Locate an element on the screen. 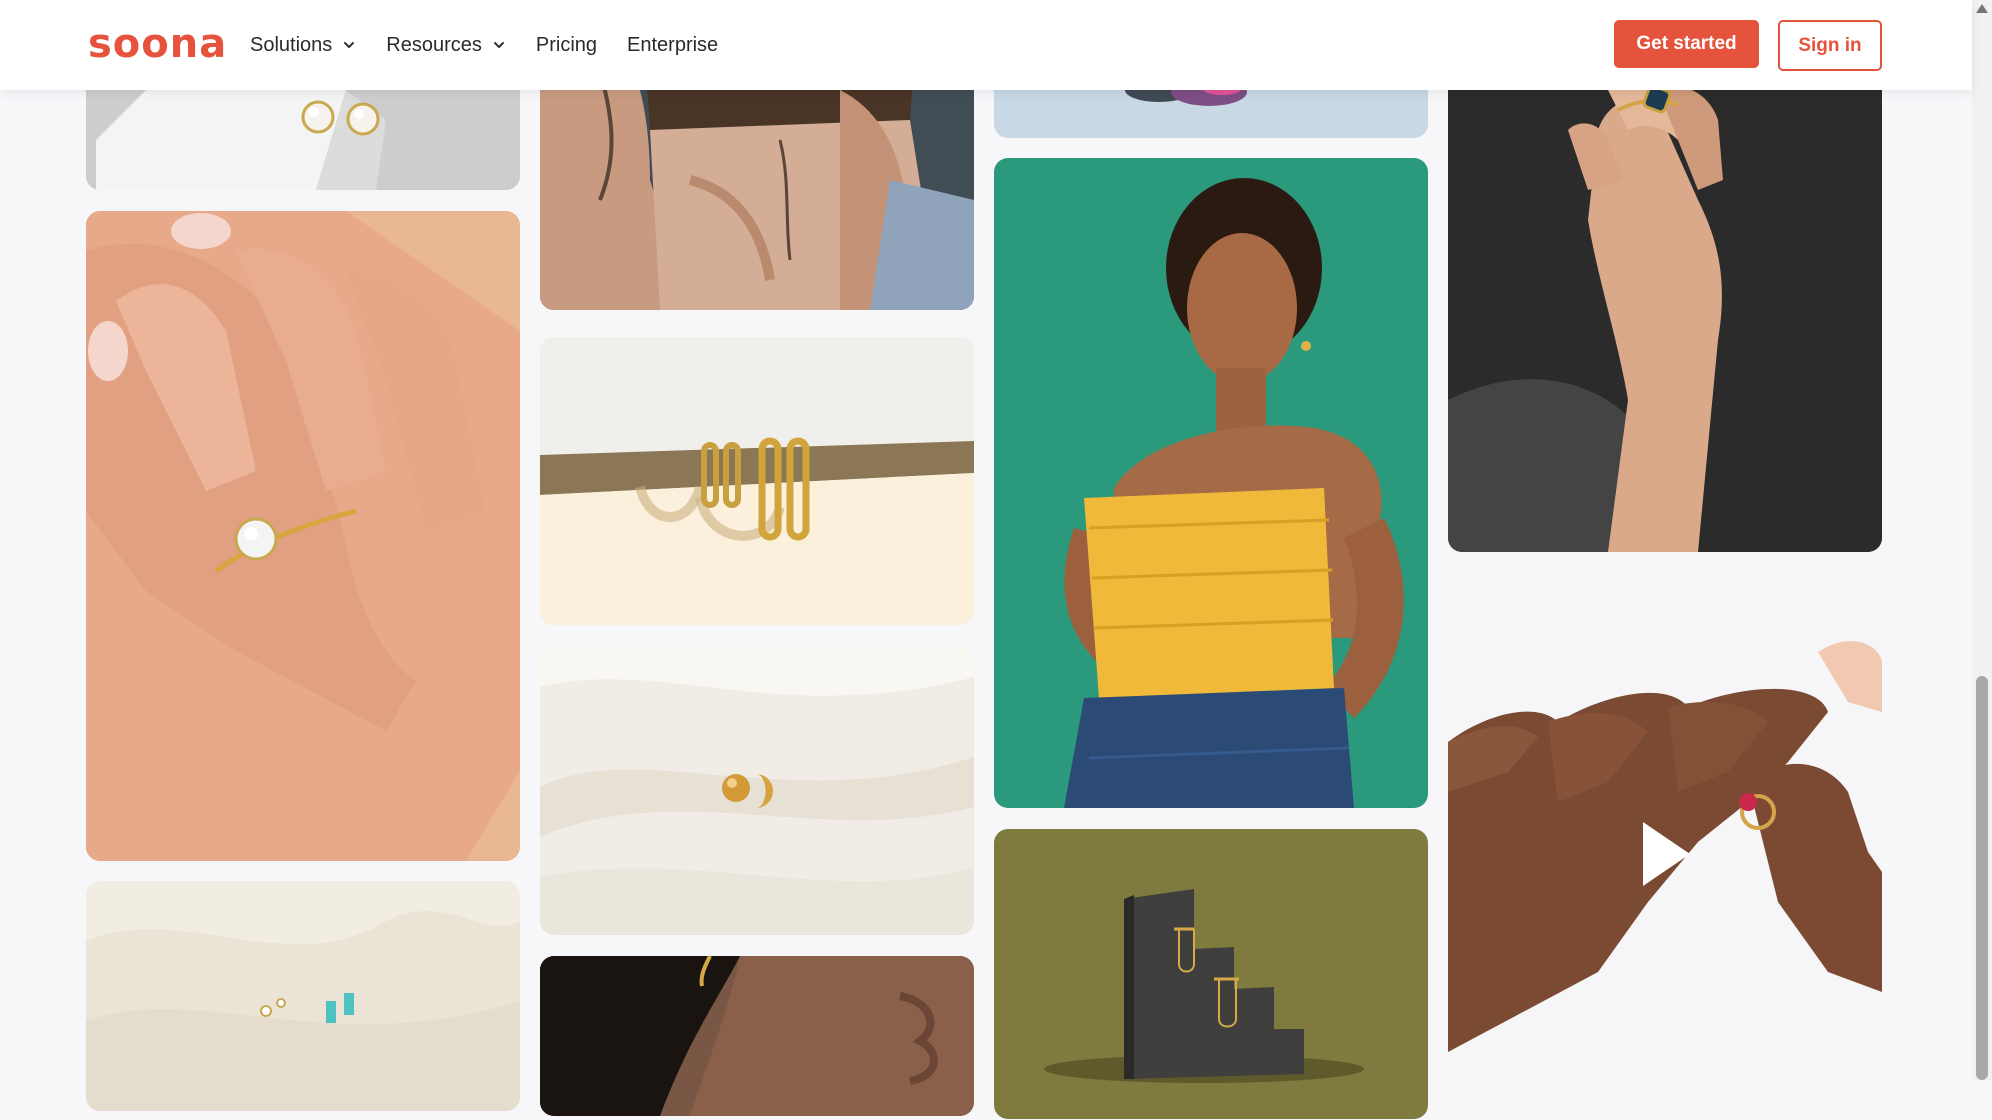 The image size is (1992, 1120). hand-ruby-ring-video is located at coordinates (1665, 846).